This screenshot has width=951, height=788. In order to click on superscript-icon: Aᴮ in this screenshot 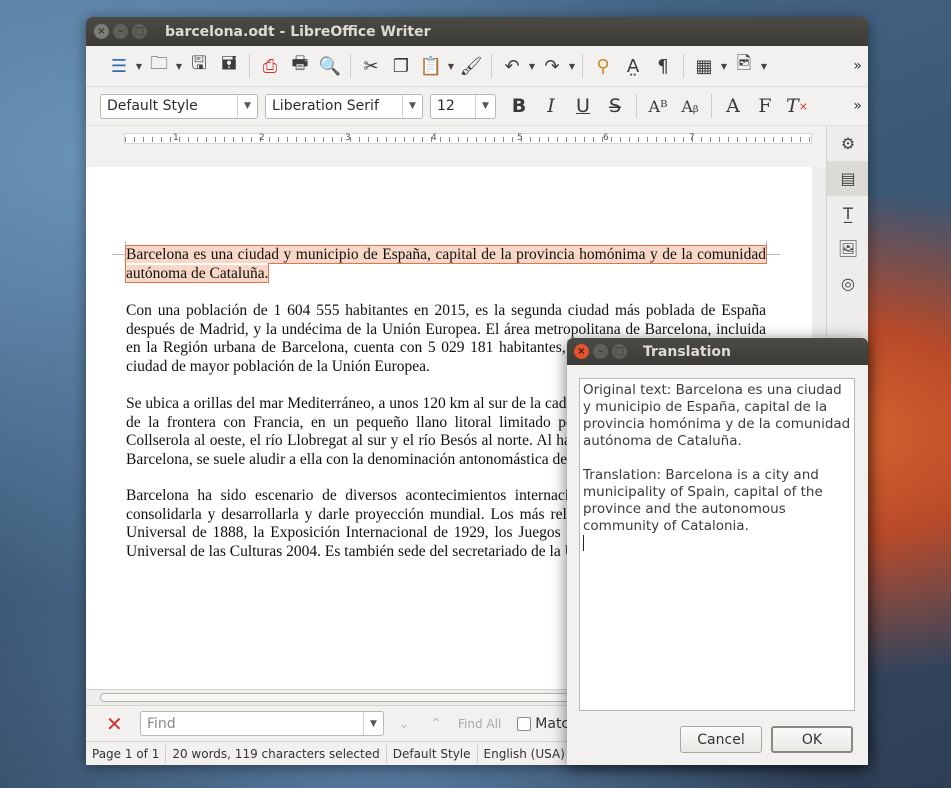, I will do `click(658, 106)`.